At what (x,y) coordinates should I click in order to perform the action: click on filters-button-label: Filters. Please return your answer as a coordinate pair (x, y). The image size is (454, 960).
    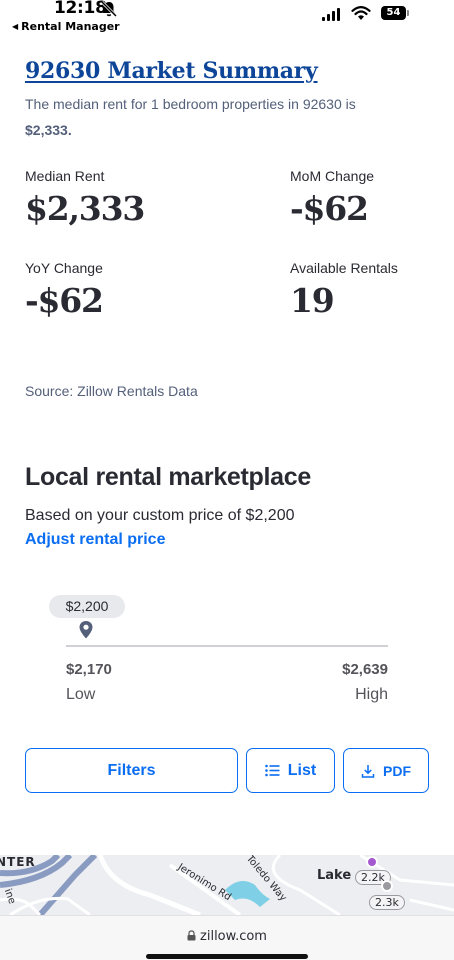
    Looking at the image, I should click on (131, 770).